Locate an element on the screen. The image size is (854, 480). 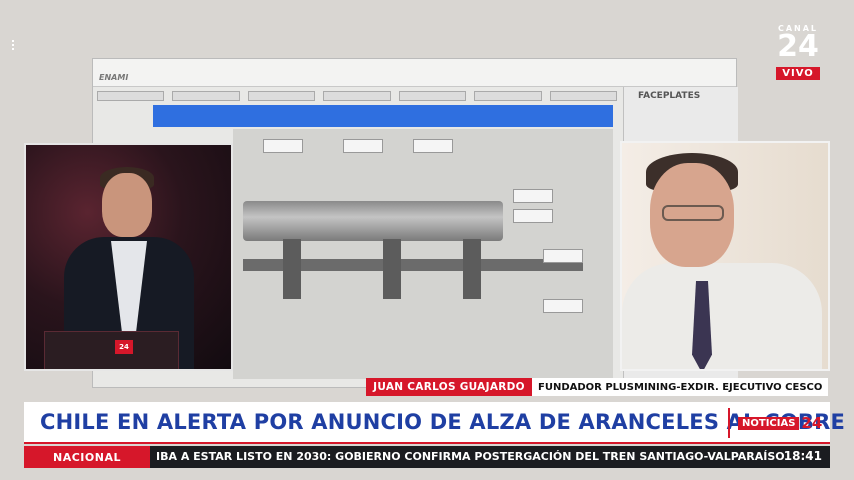
hmi-logo: ENAMI is located at coordinates (114, 77).